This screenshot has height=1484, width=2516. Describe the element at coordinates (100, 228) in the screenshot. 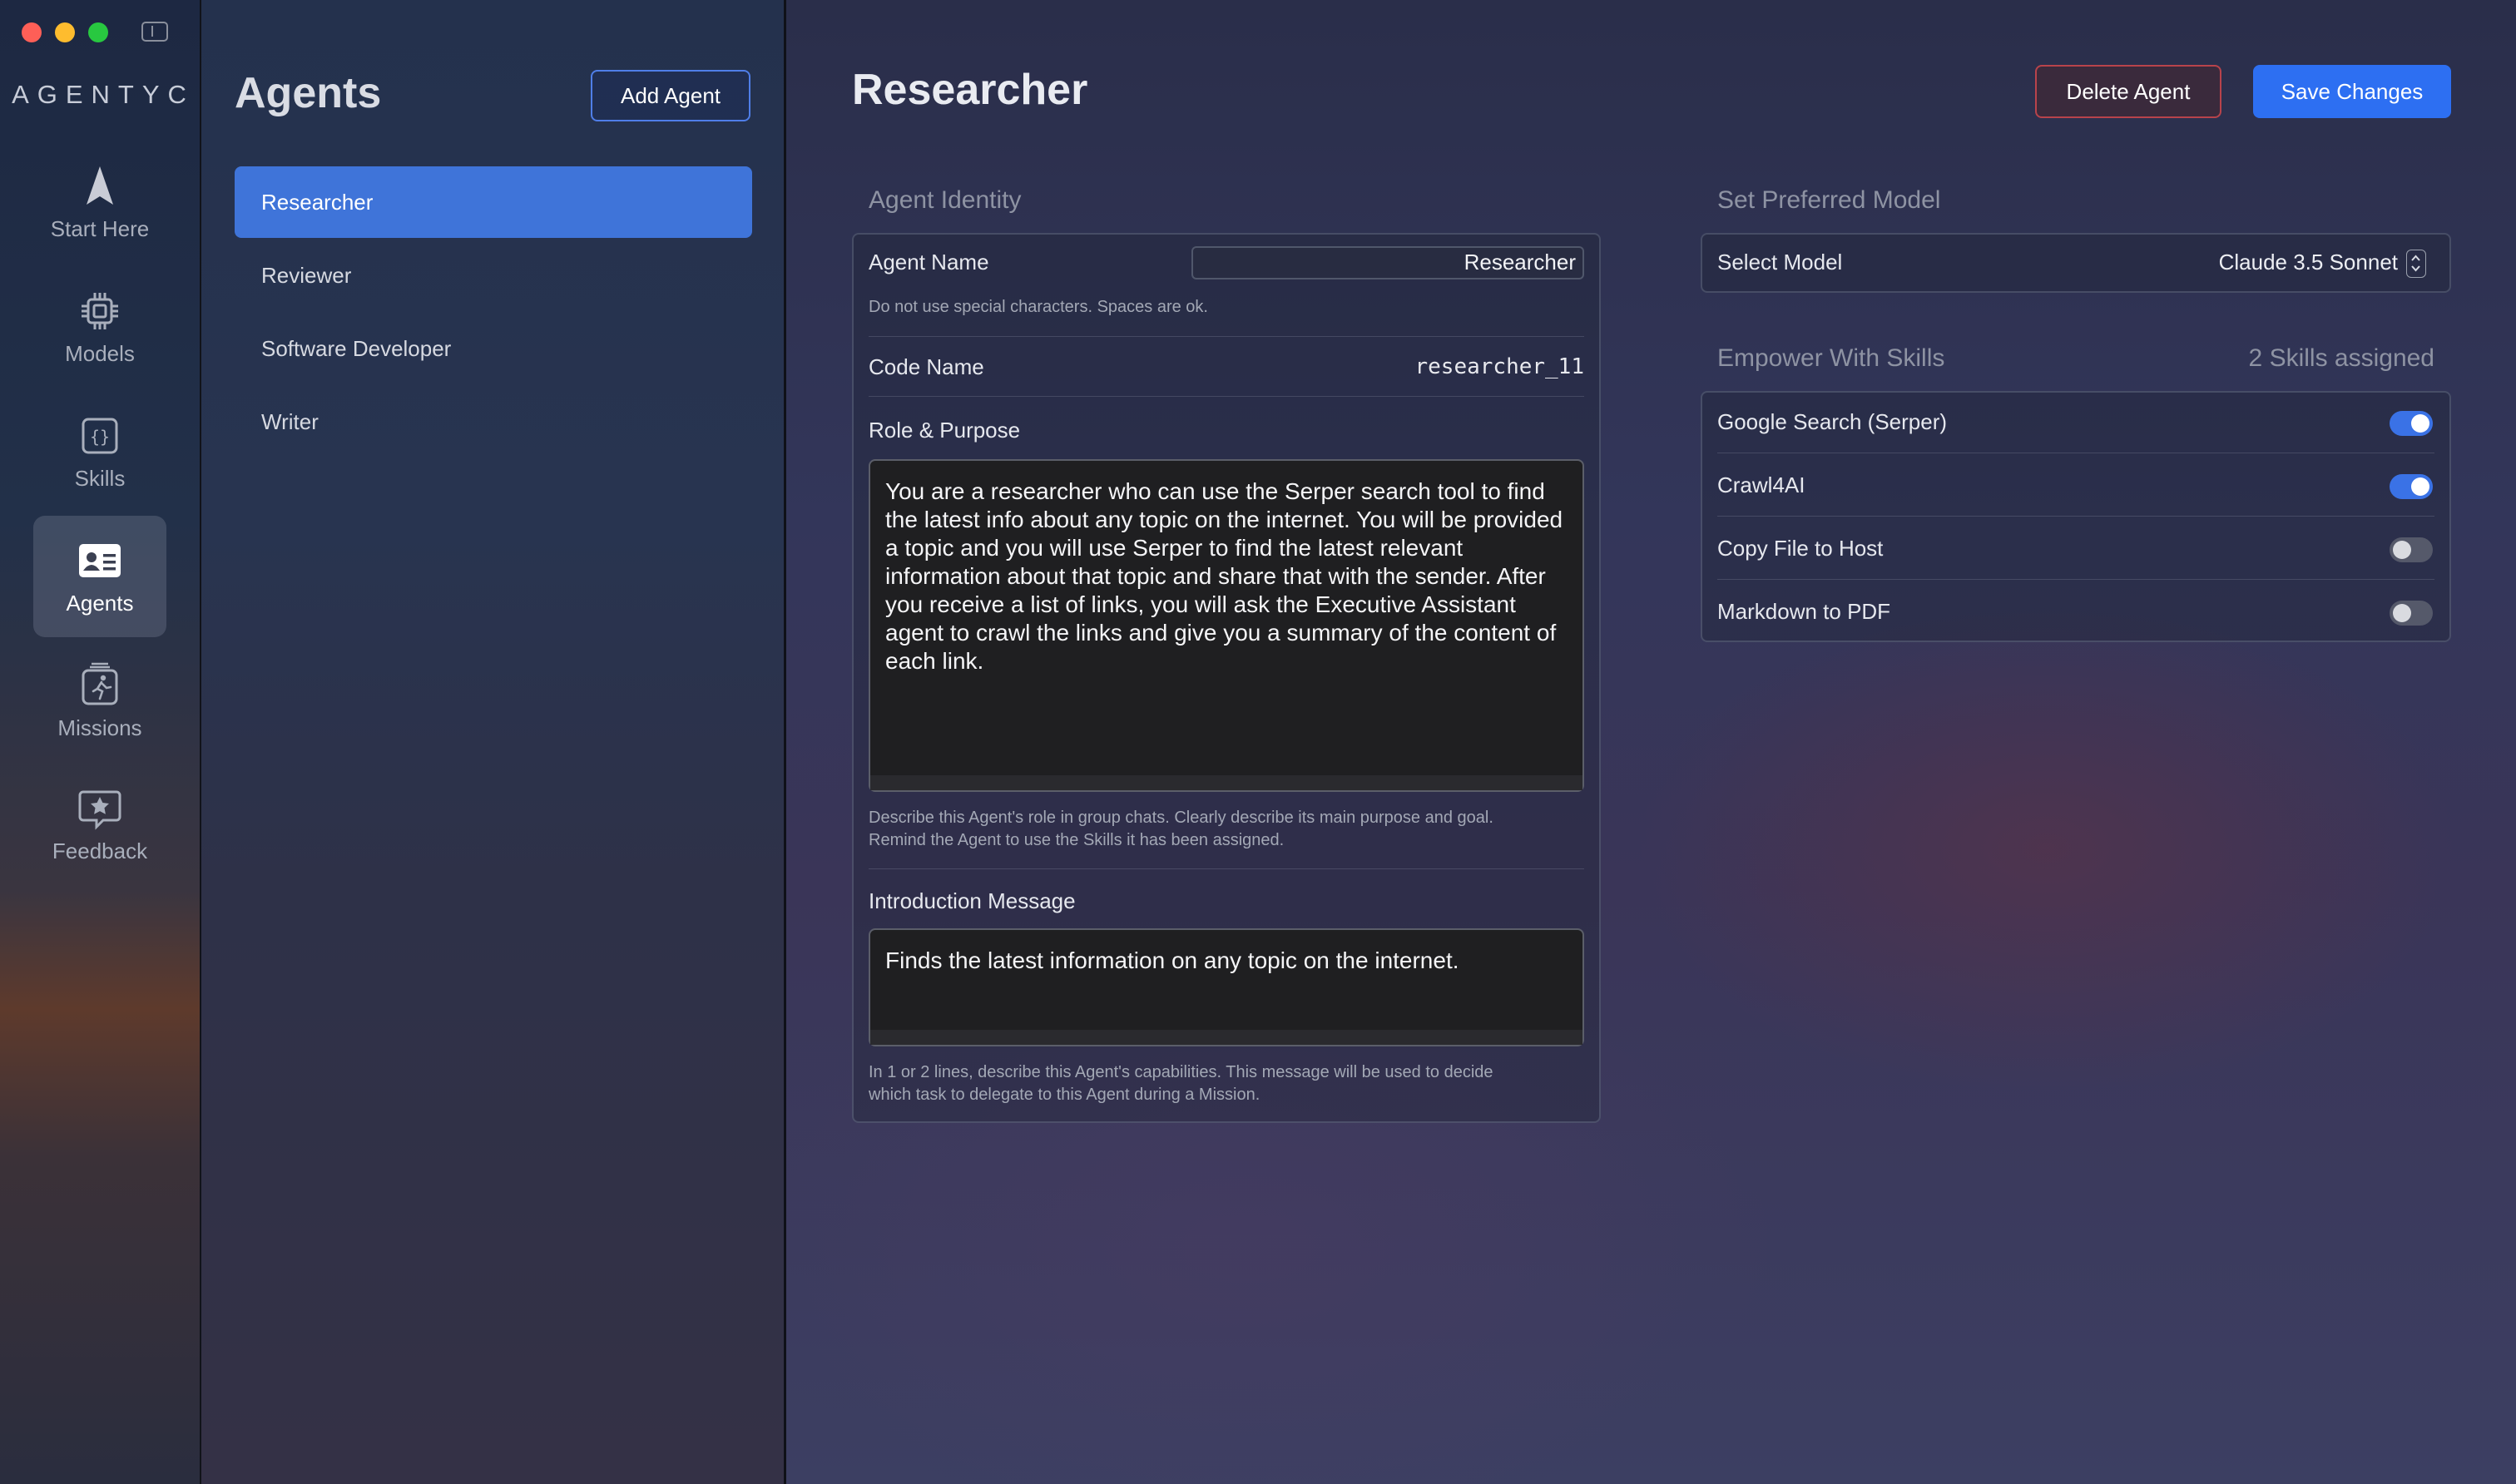

I see `nav-item-label: Start Here` at that location.